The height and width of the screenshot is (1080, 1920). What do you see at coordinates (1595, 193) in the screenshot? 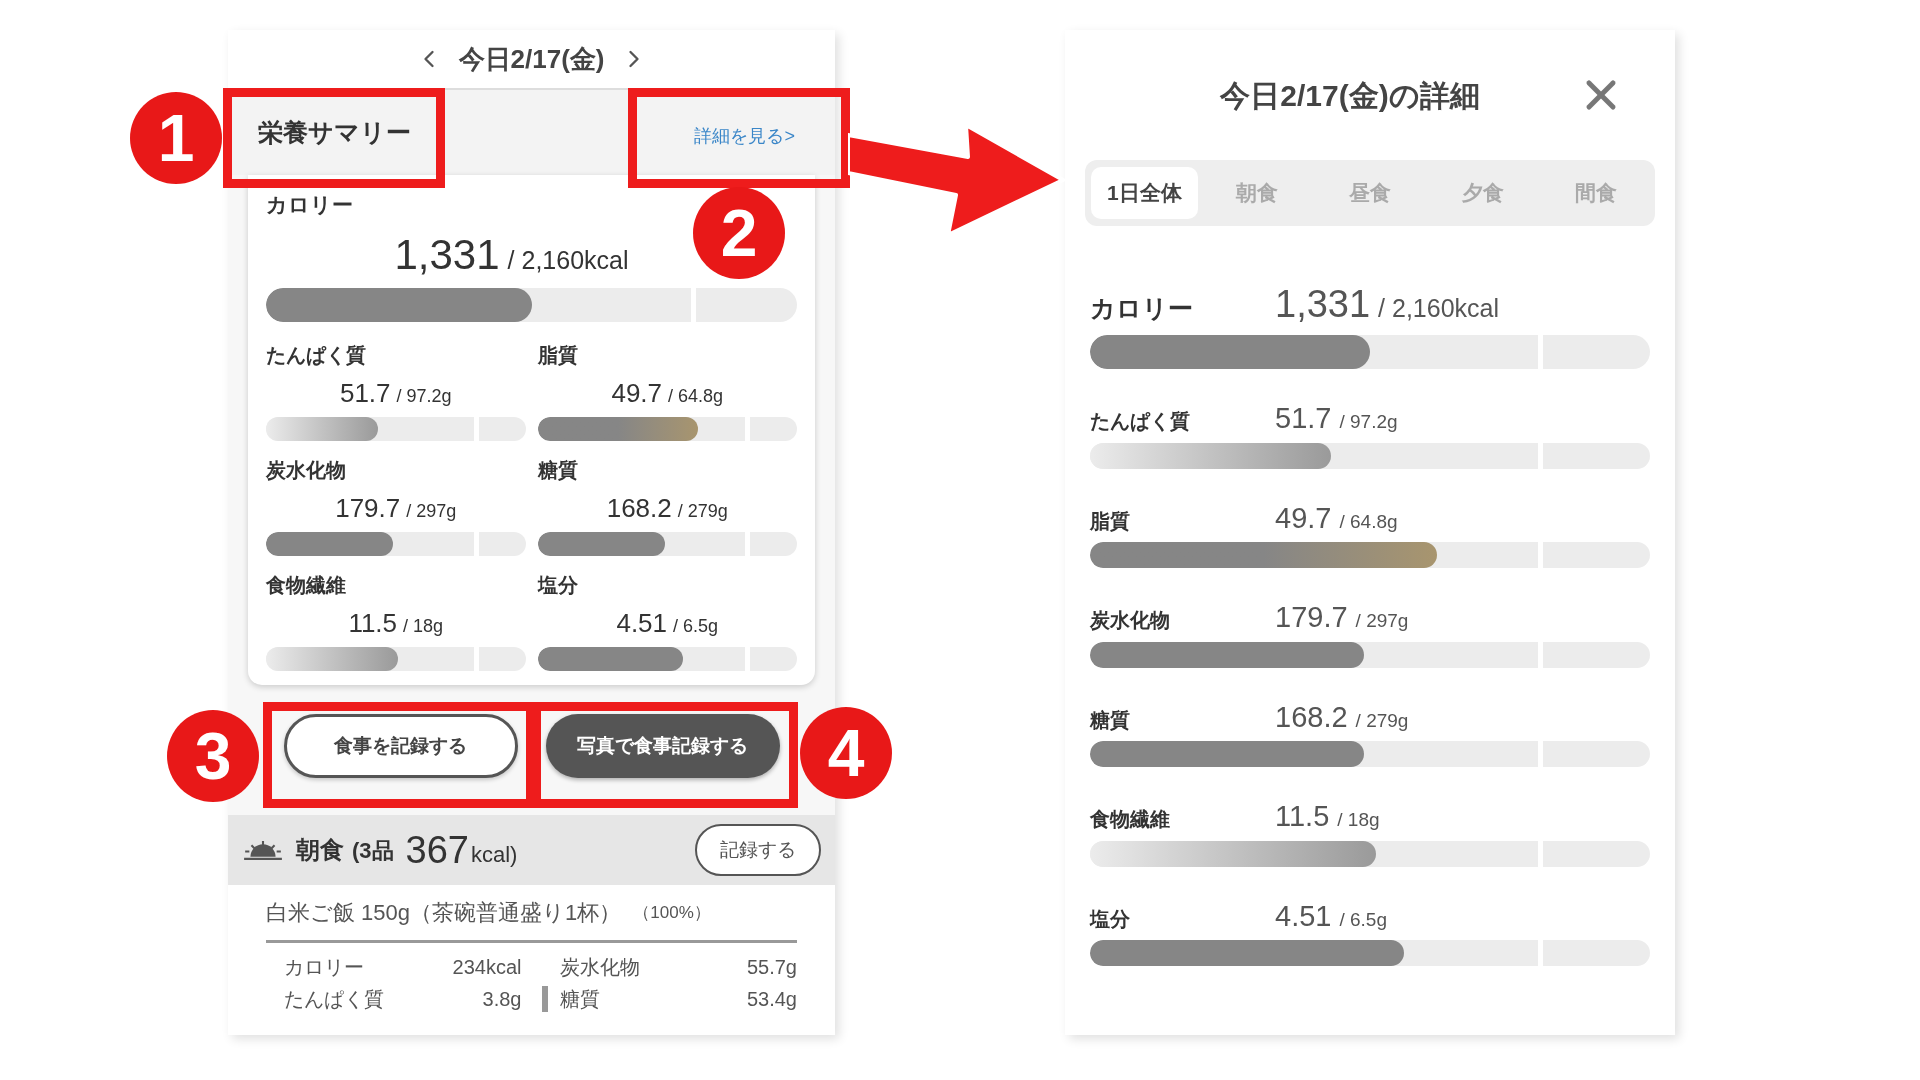
I see `meal-tab: 間食` at bounding box center [1595, 193].